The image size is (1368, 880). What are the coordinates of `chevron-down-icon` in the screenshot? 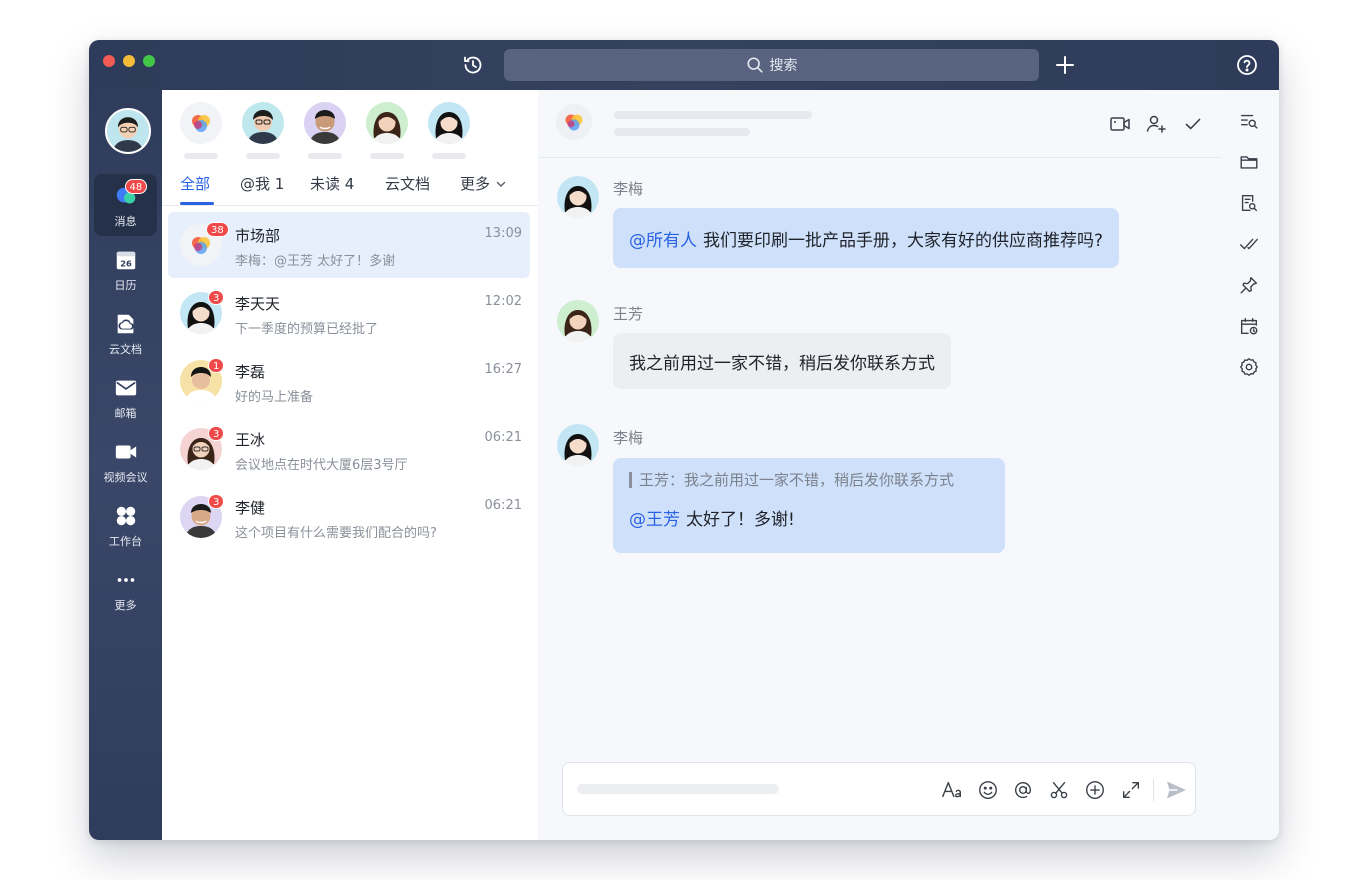 It's located at (501, 184).